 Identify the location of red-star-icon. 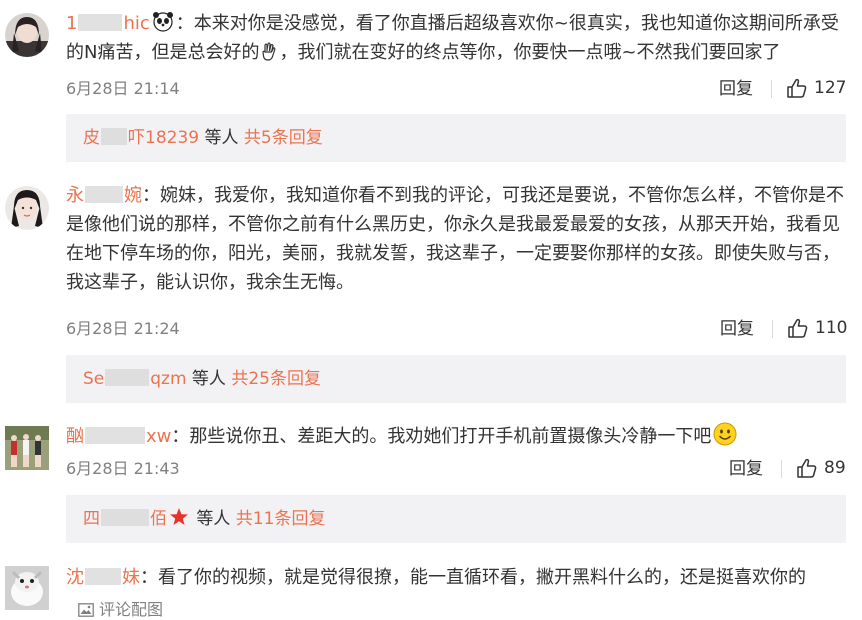
(179, 516).